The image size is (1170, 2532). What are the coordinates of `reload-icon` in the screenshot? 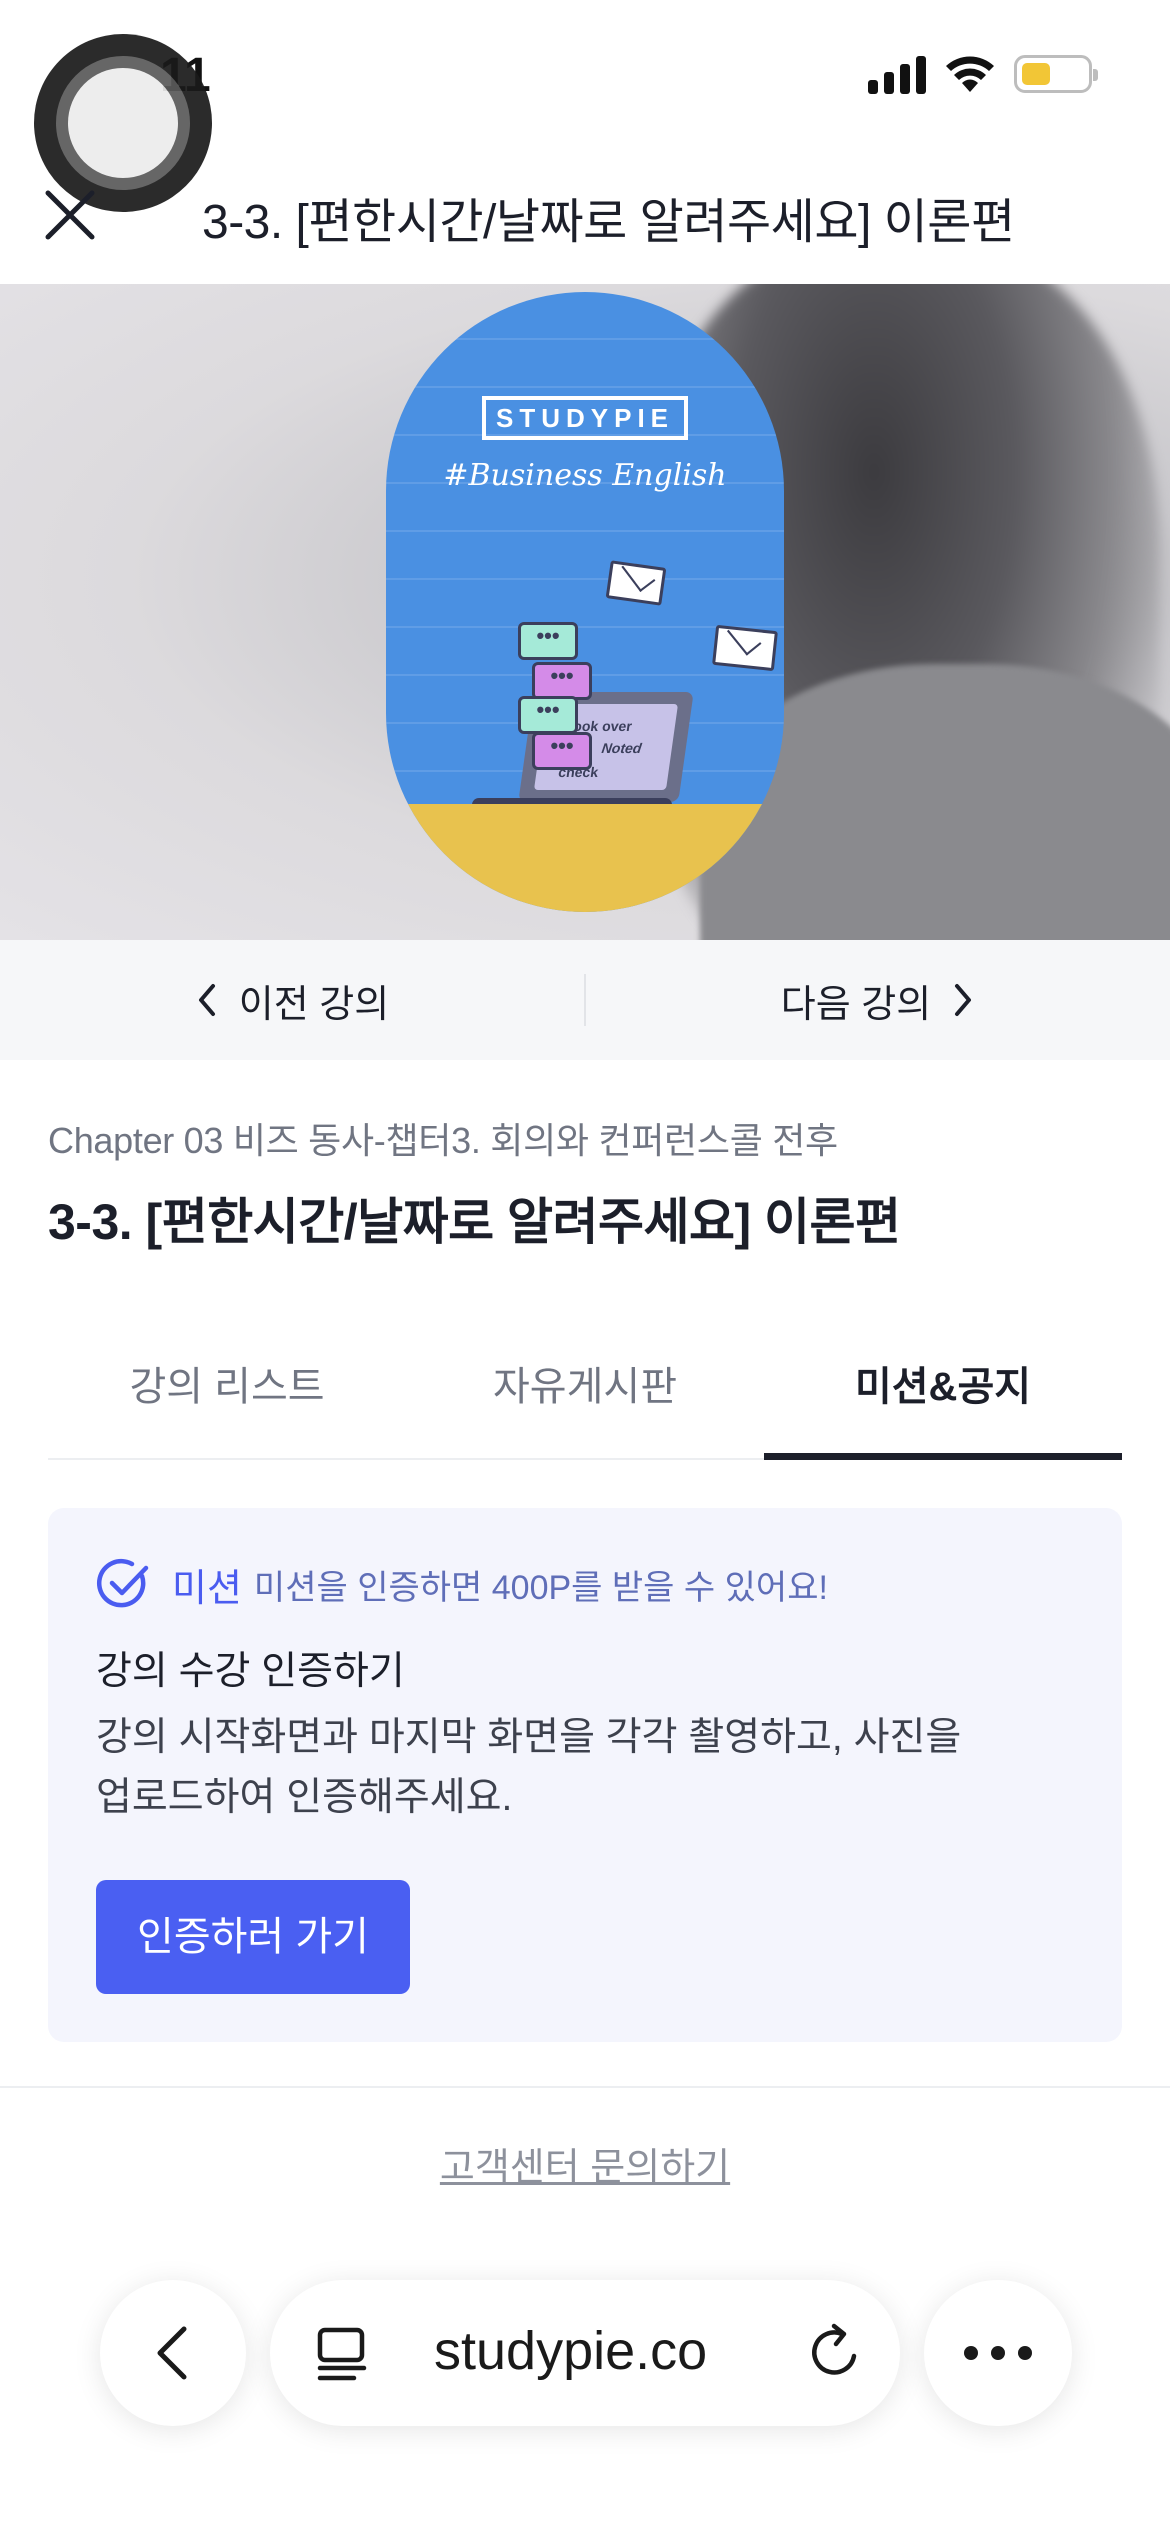 It's located at (835, 2353).